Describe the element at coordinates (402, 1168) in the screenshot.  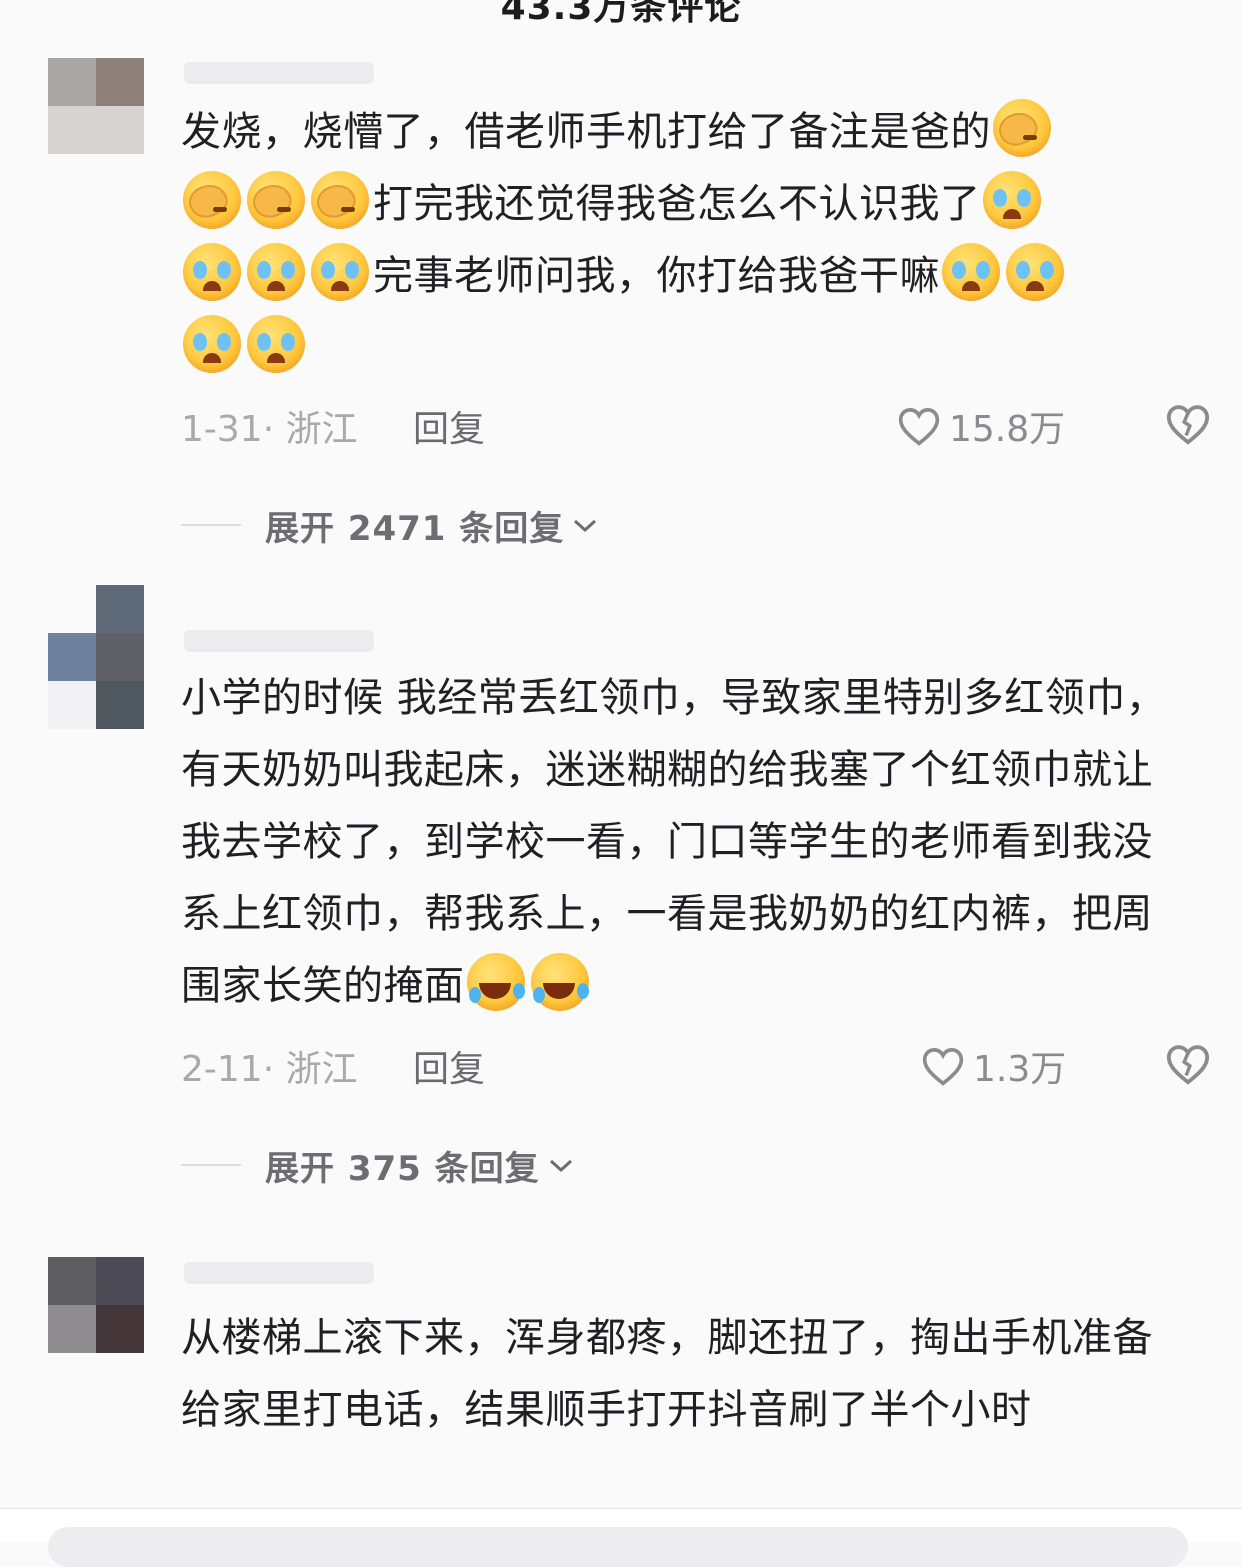
I see `expand-replies-label: 展开 375 条回复` at that location.